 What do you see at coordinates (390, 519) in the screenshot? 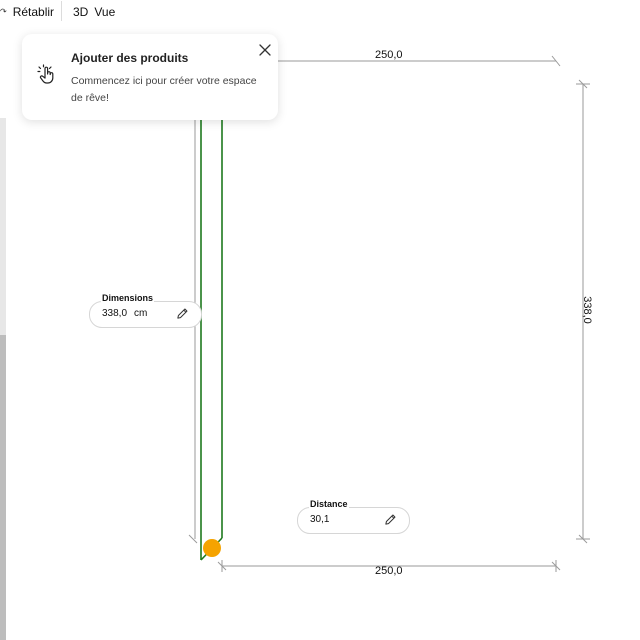
I see `edit-distance-pencil-icon` at bounding box center [390, 519].